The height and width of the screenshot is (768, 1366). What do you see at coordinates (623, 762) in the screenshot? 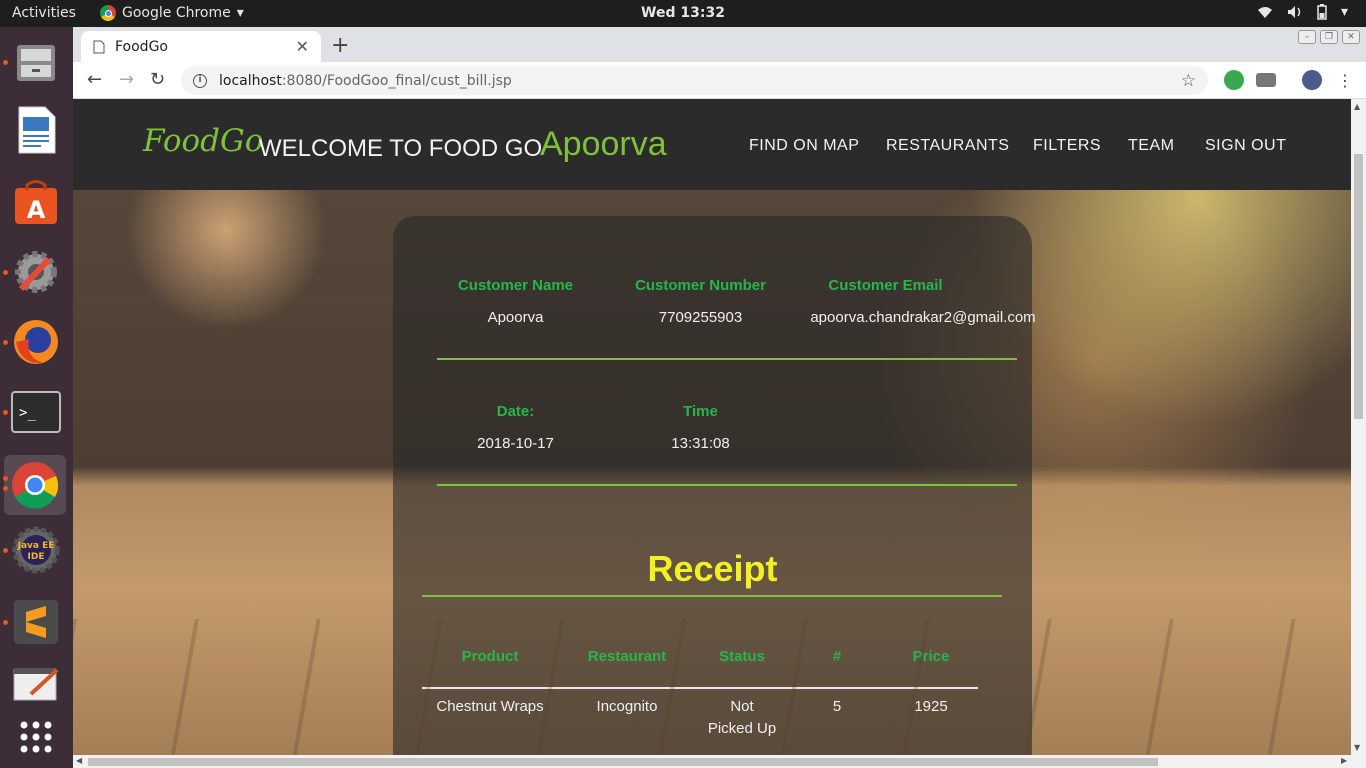
I see `horizontal-scroll-thumb` at bounding box center [623, 762].